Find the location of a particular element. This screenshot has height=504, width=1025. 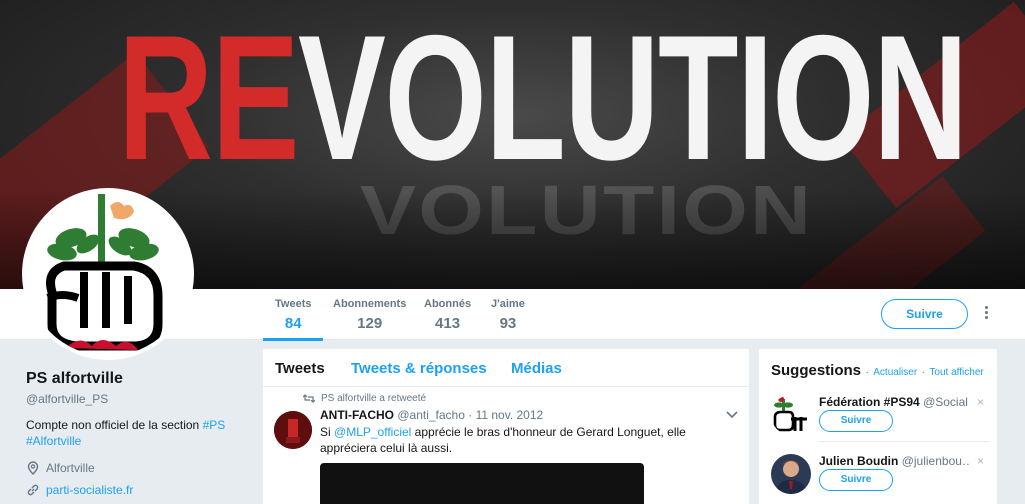

tweet-date: 11 nov. 2012 is located at coordinates (510, 415).